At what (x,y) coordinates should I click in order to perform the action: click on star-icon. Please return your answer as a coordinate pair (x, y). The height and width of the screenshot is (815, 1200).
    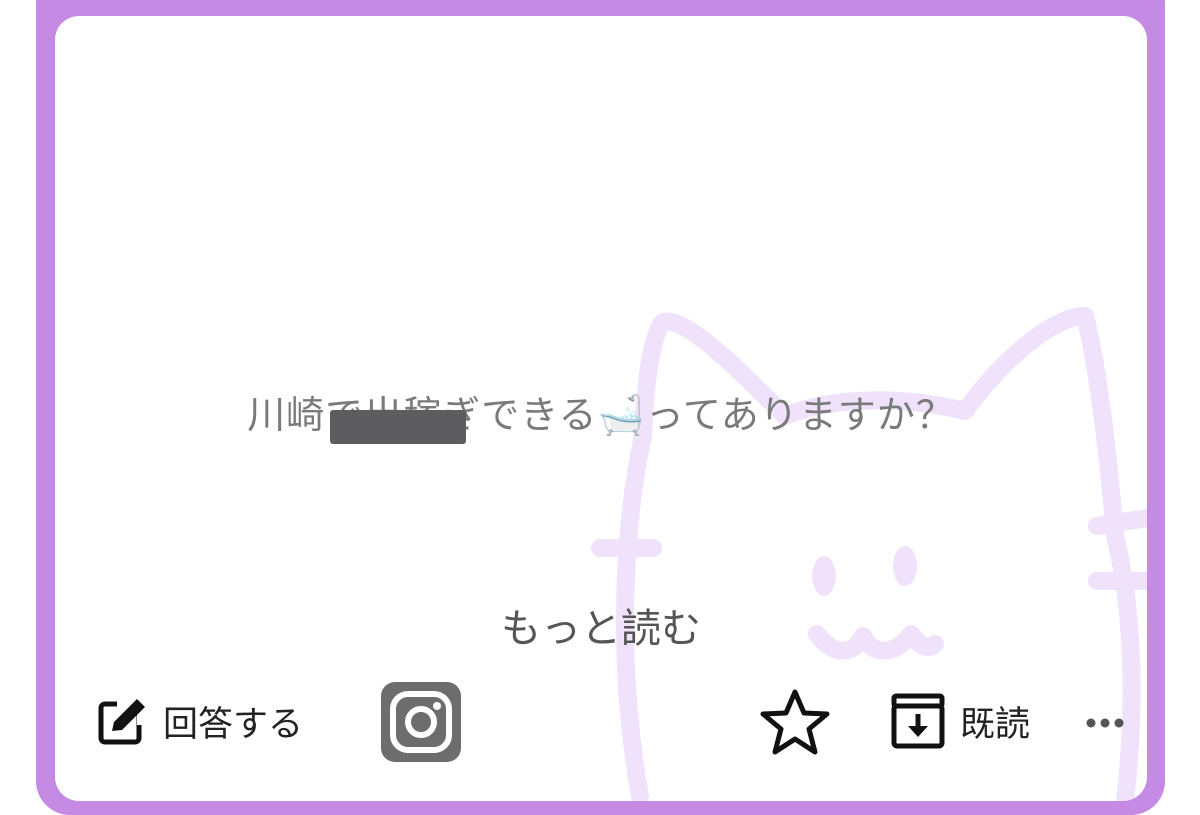
    Looking at the image, I should click on (795, 722).